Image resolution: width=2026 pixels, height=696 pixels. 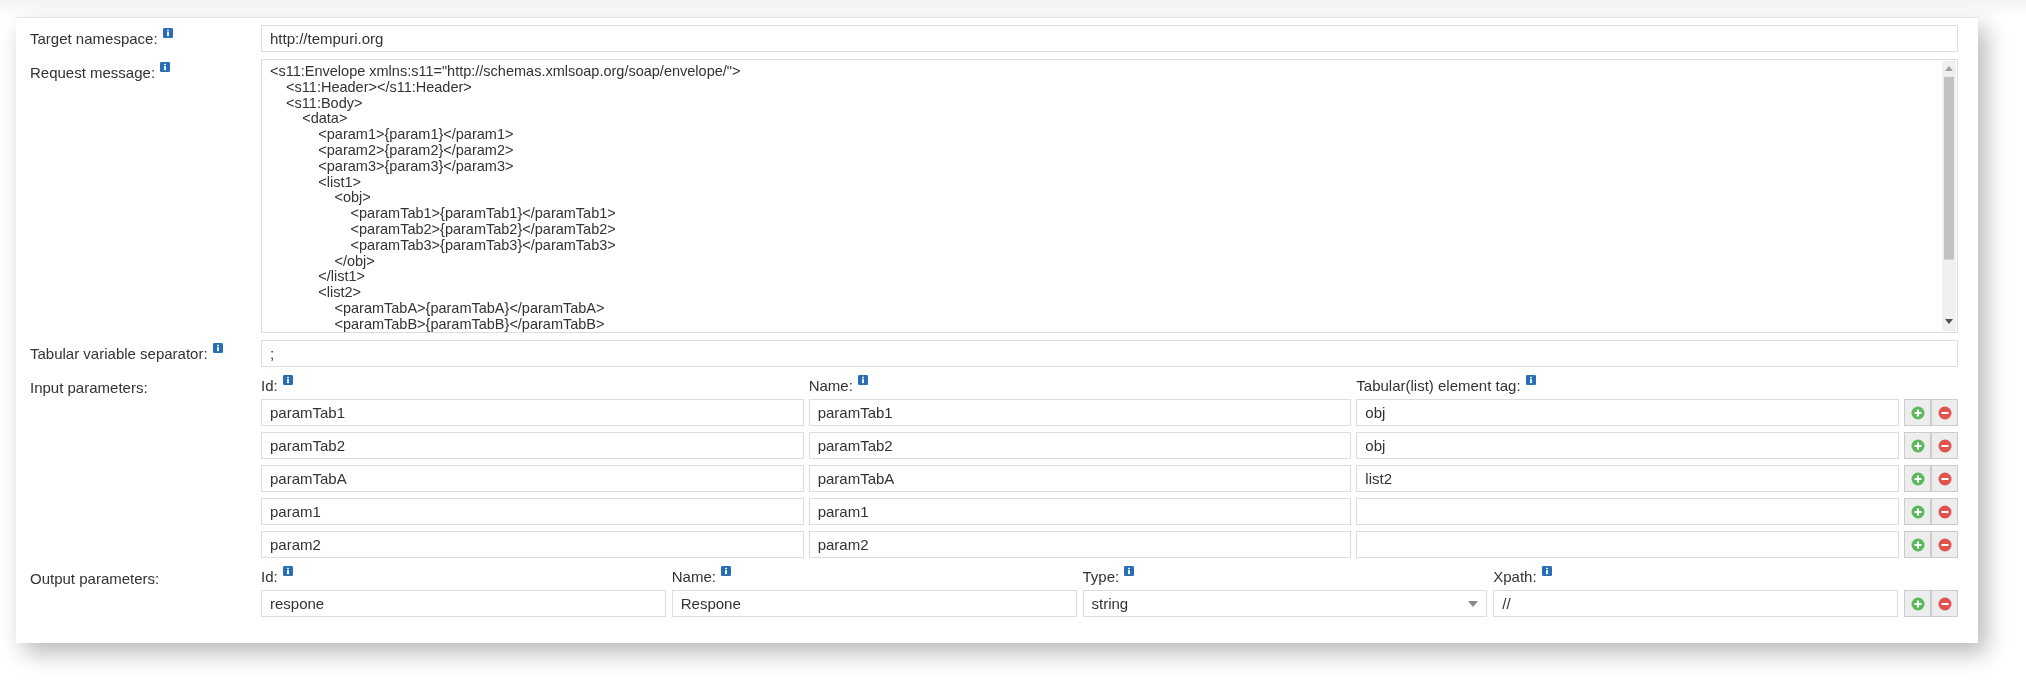 I want to click on id-input: paramTab2, so click(x=532, y=445).